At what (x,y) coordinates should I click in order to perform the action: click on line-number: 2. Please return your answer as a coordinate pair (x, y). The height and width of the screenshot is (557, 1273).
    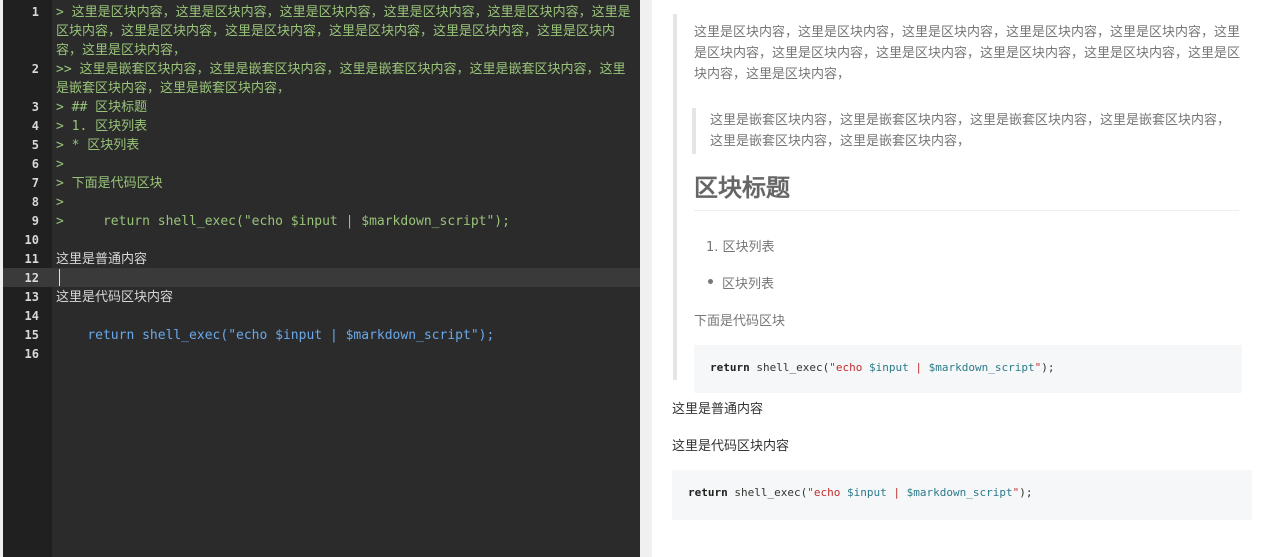
    Looking at the image, I should click on (35, 69).